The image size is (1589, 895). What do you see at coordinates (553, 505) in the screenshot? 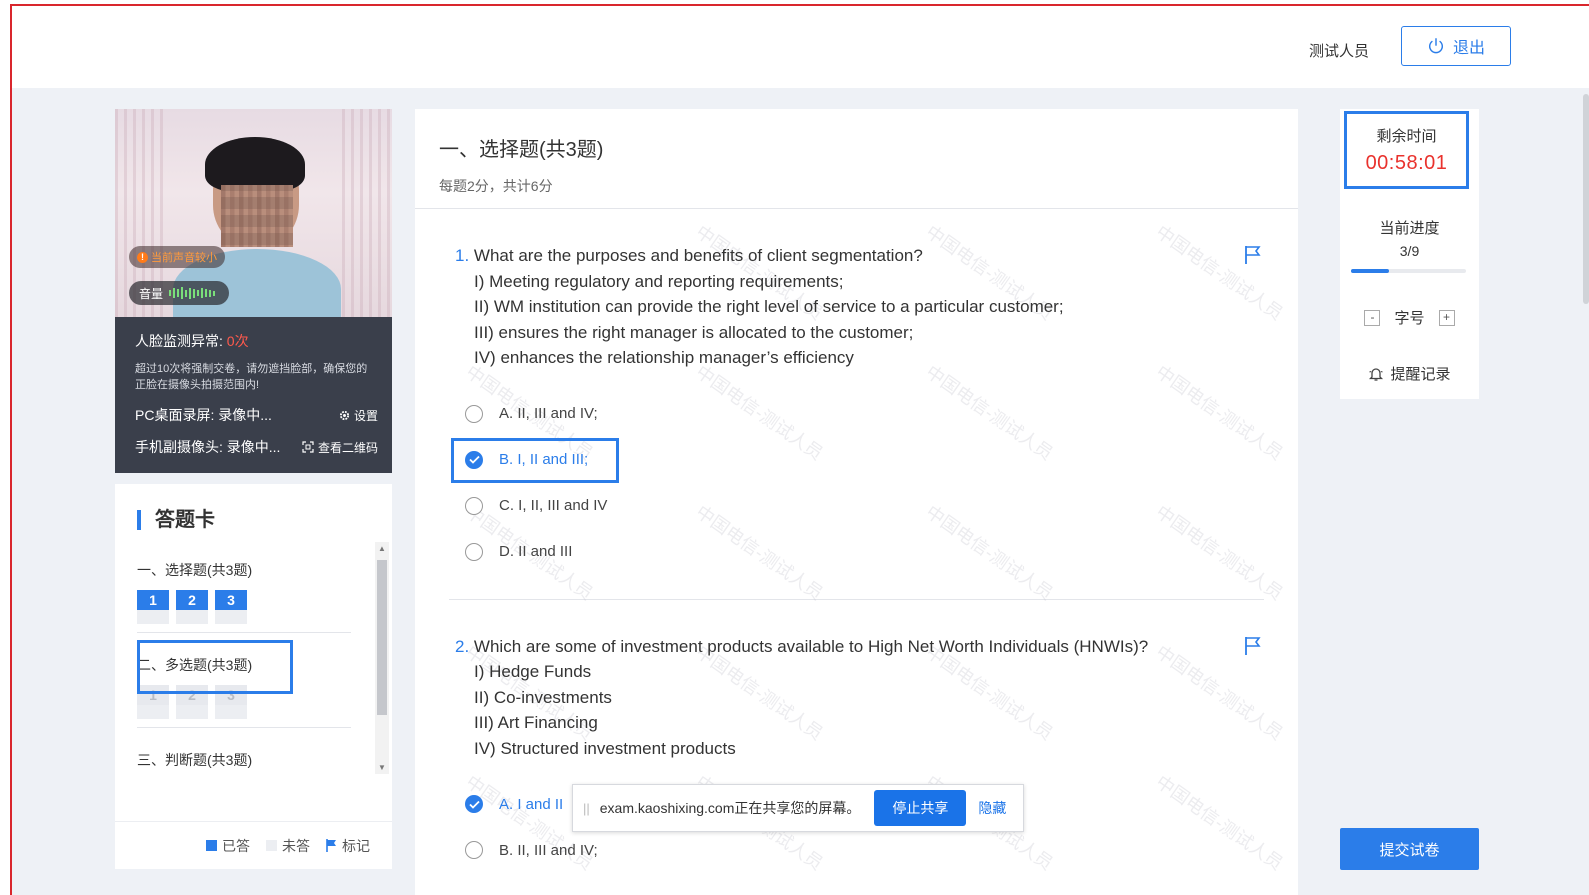
I see `option-label: C. I, II, III and IV` at bounding box center [553, 505].